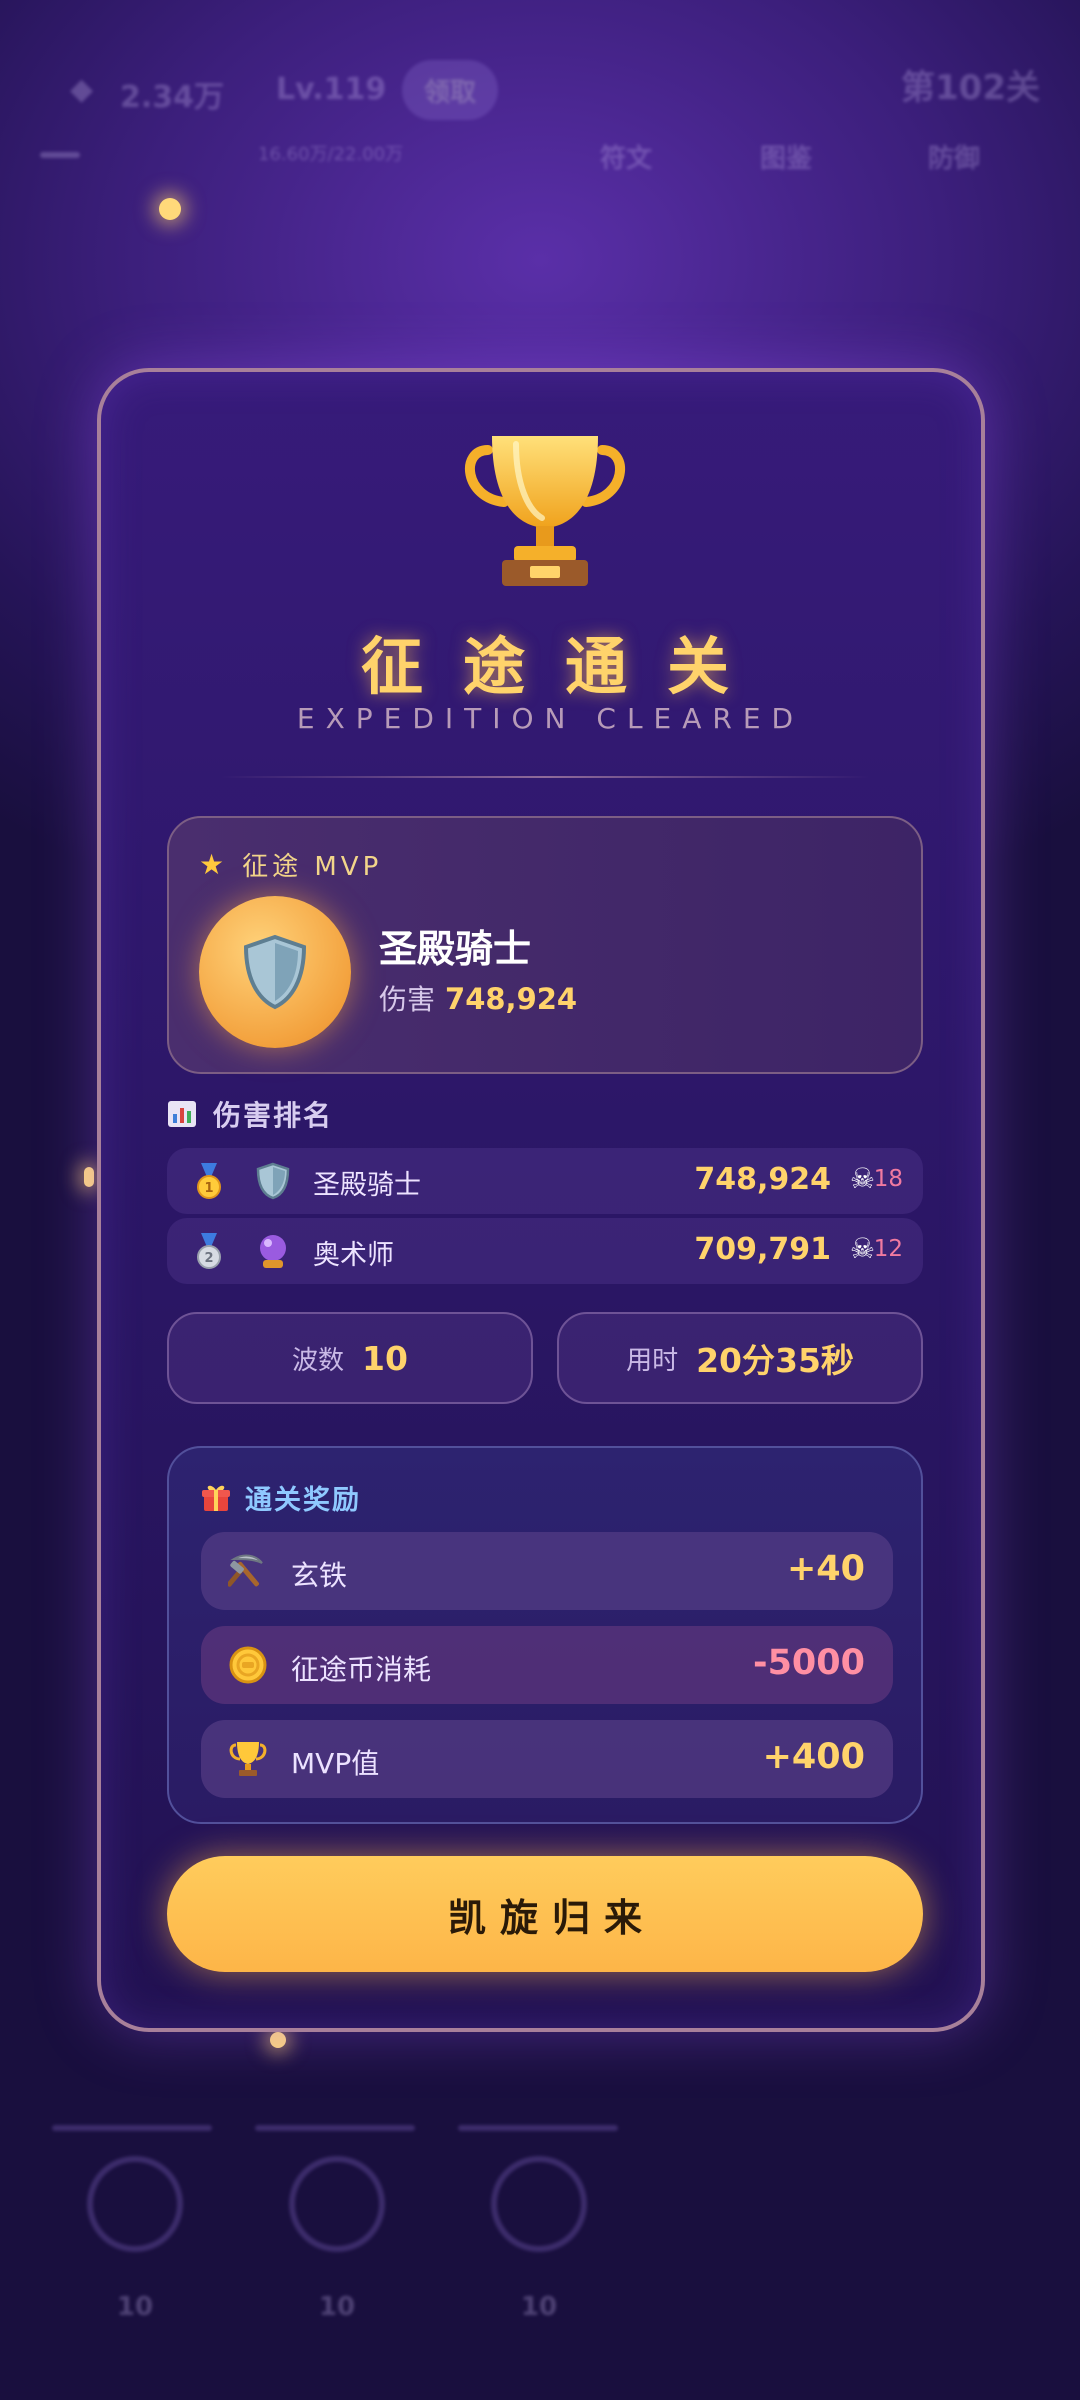 The width and height of the screenshot is (1080, 2400). What do you see at coordinates (888, 1179) in the screenshot?
I see `ranking-kills: 18` at bounding box center [888, 1179].